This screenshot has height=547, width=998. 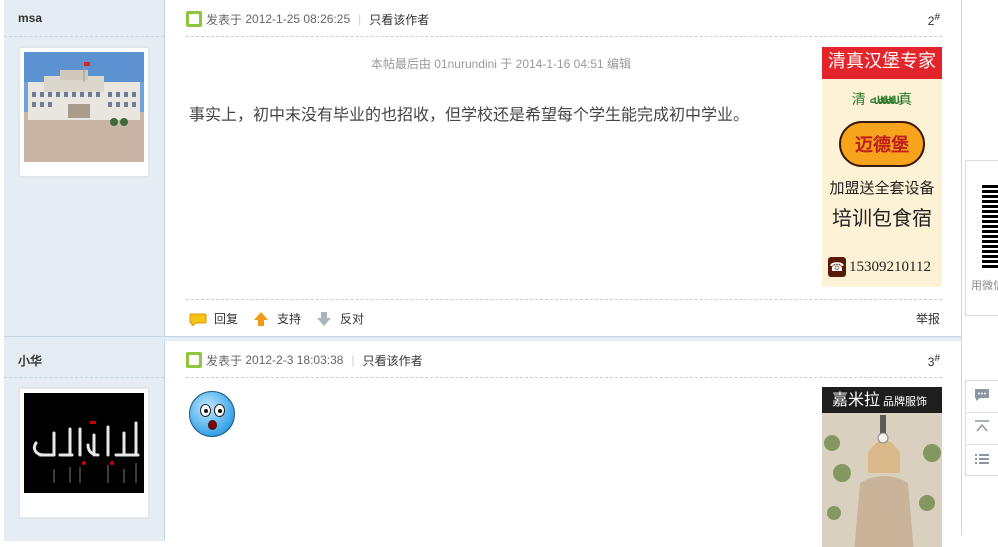 I want to click on floor-number: 3#, so click(x=934, y=361).